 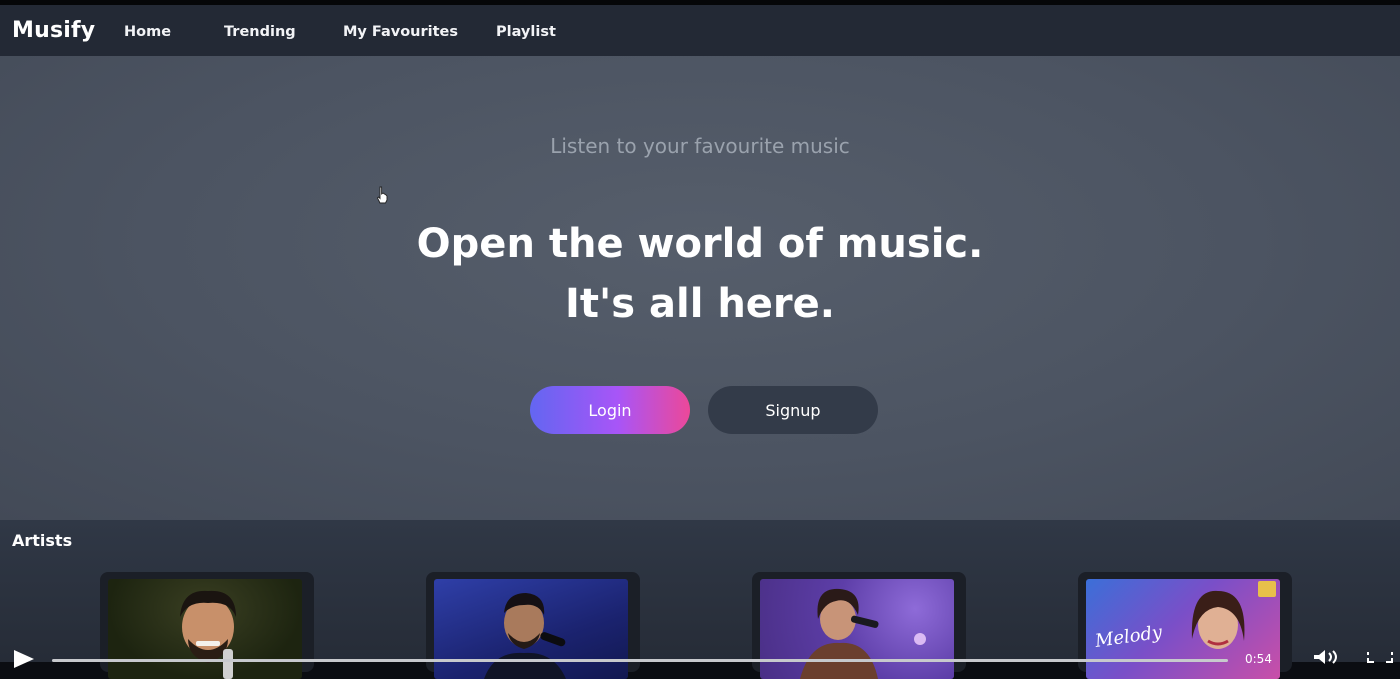 I want to click on nav-link-trending: Trending, so click(x=260, y=32).